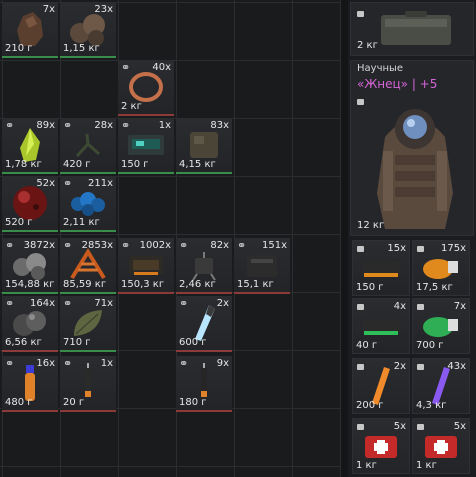 The image size is (476, 477). I want to click on blue-moss-icon, so click(88, 204).